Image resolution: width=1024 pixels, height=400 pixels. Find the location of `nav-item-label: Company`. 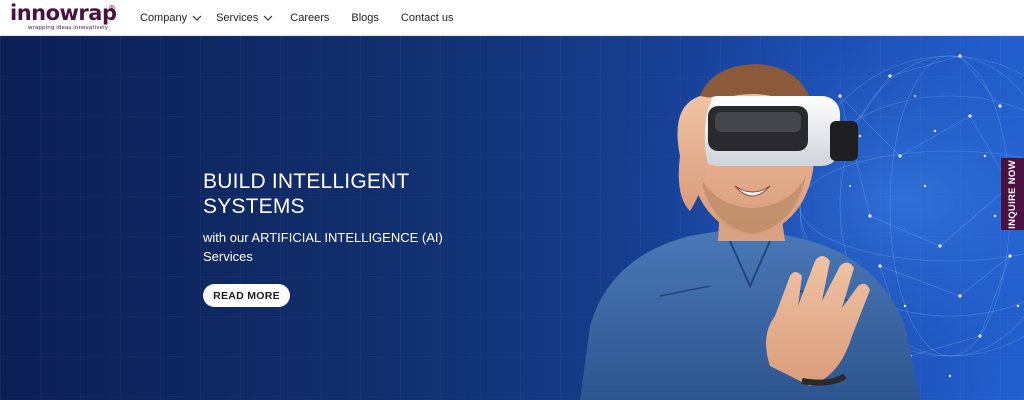

nav-item-label: Company is located at coordinates (164, 18).